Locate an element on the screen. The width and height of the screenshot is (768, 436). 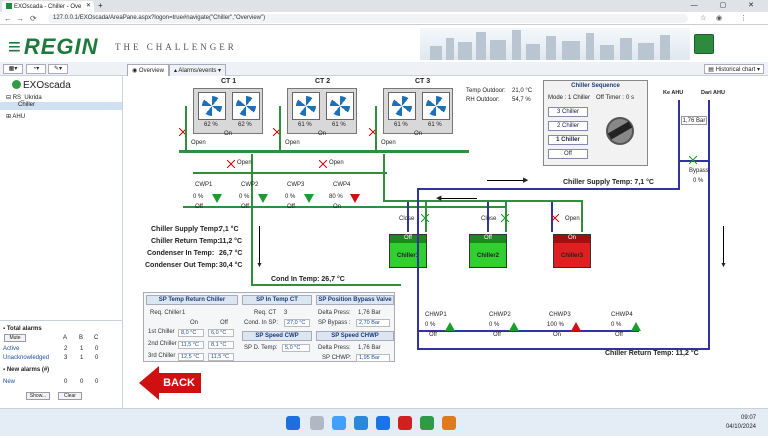
second-chiller-on-field: 11,5 °C is located at coordinates (191, 345).